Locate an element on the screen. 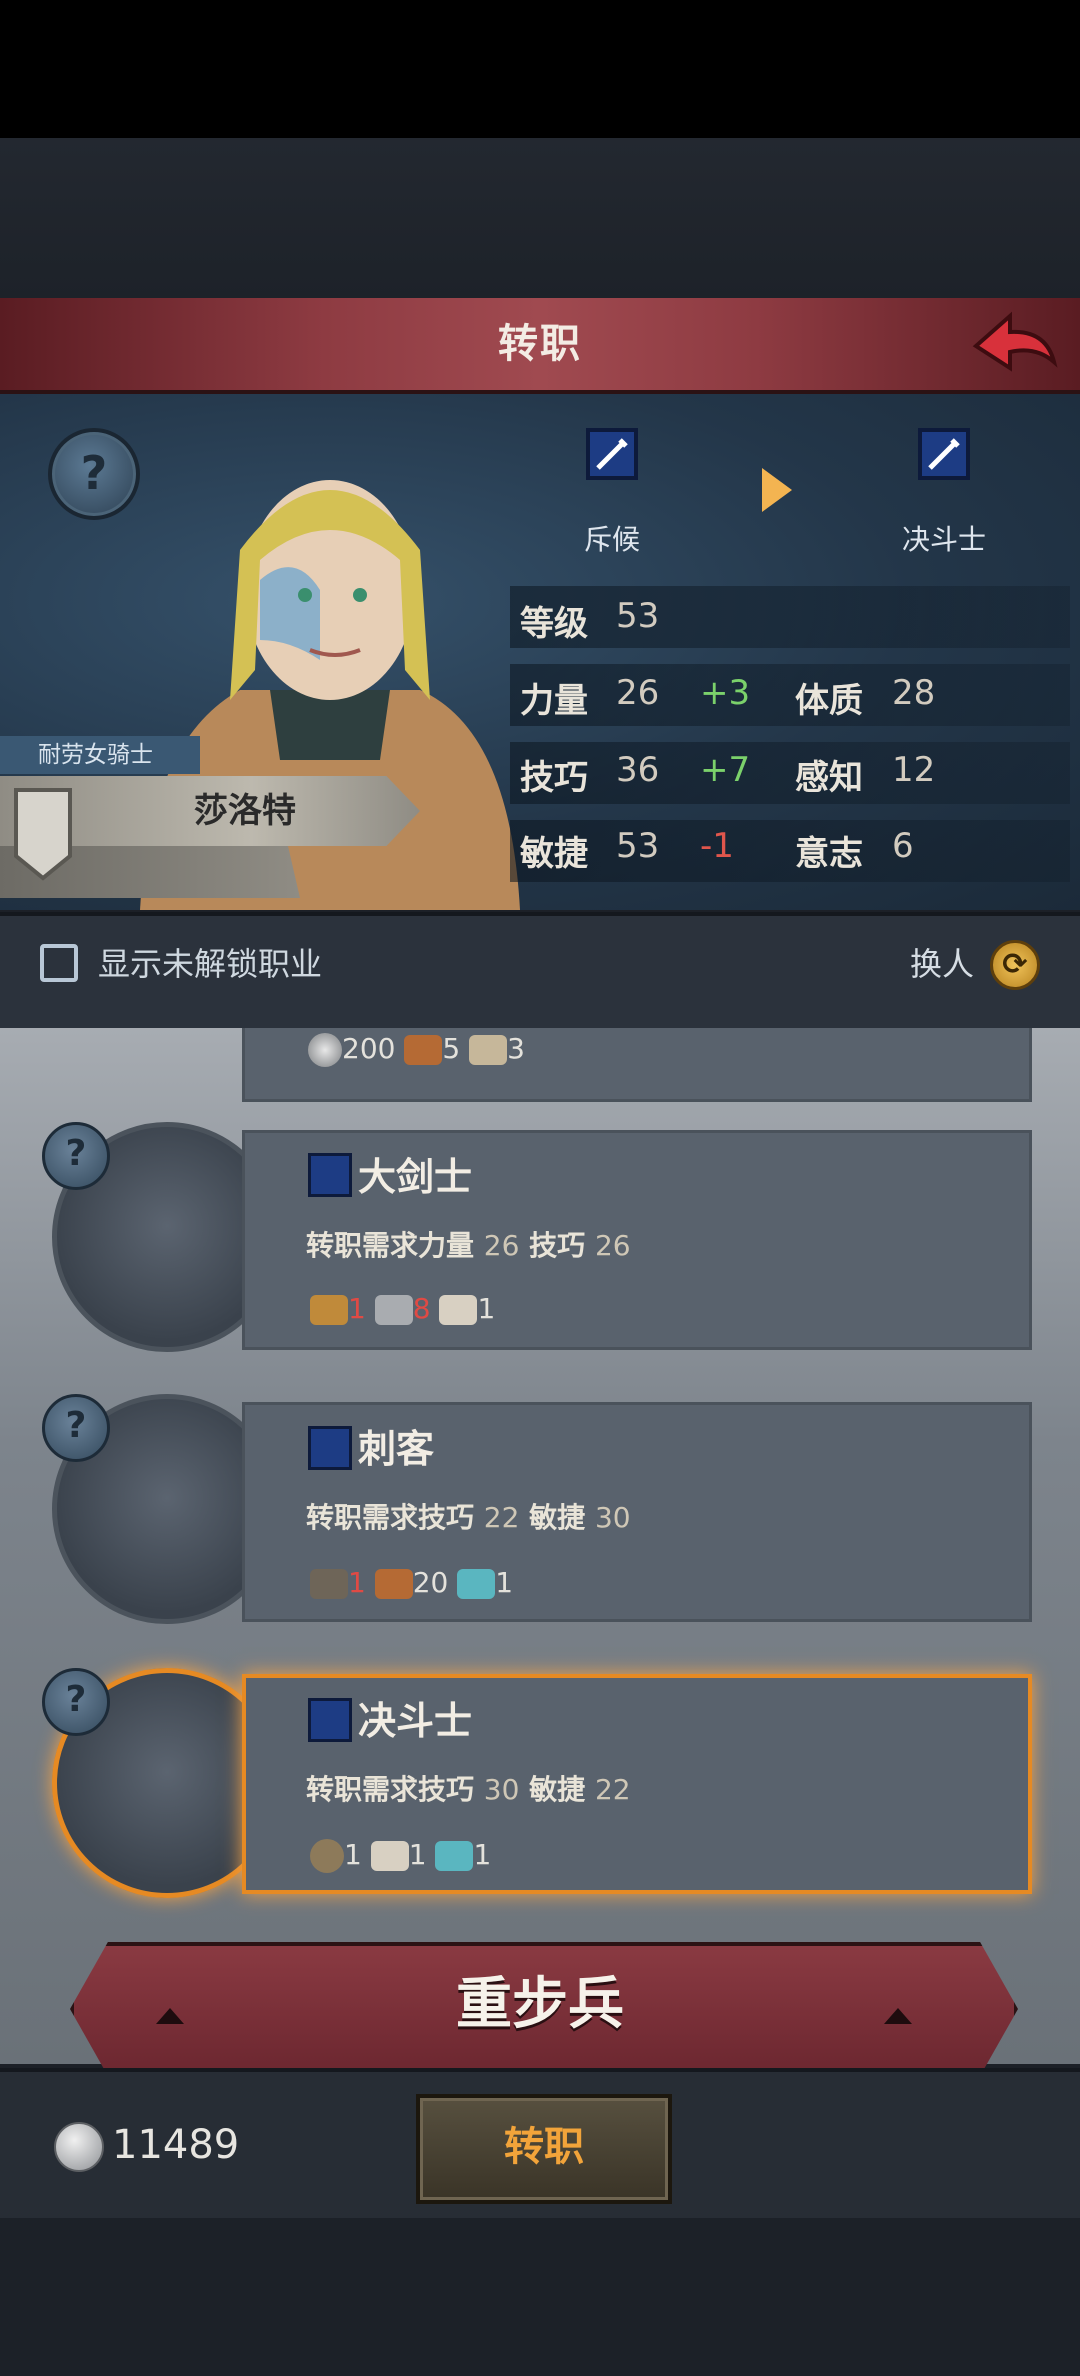  title-bar: 转职 is located at coordinates (540, 346).